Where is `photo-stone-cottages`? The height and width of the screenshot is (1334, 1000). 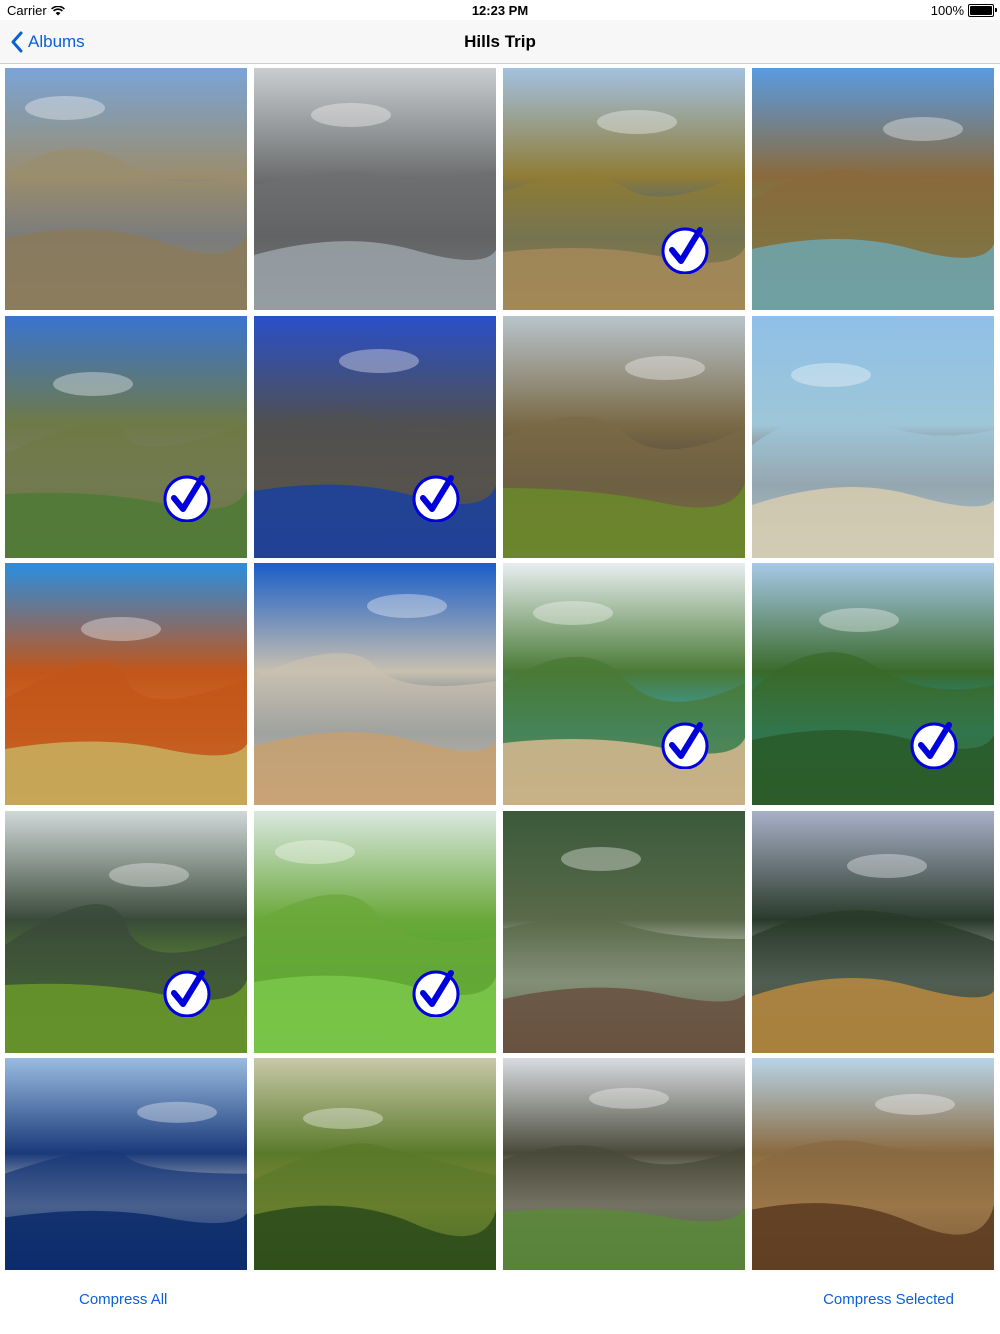 photo-stone-cottages is located at coordinates (126, 436).